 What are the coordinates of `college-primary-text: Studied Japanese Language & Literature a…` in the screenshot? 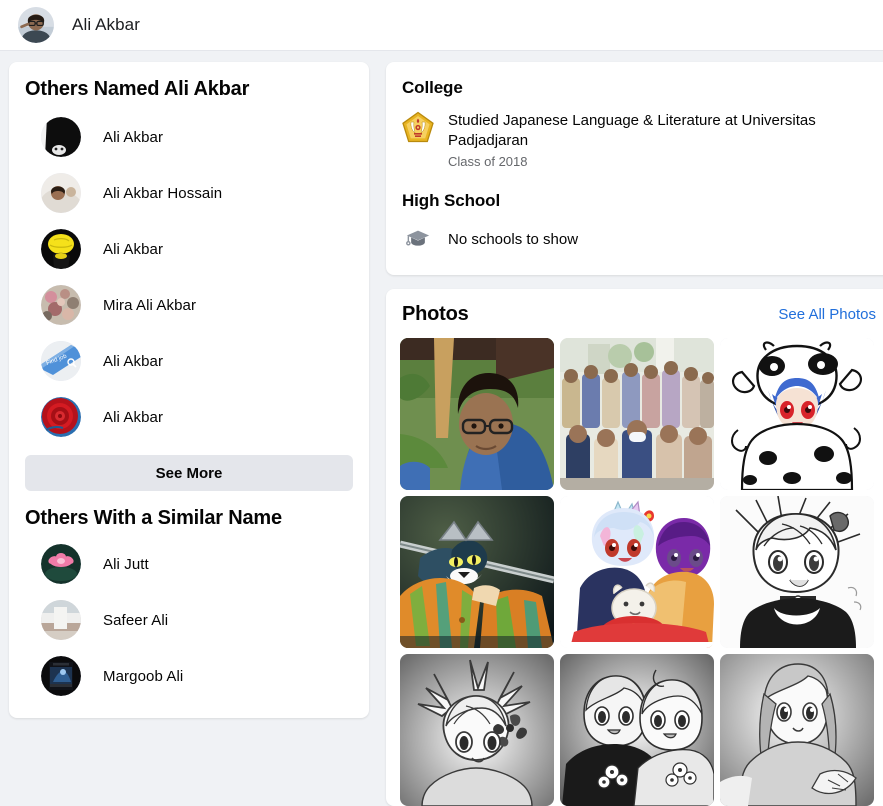 It's located at (632, 130).